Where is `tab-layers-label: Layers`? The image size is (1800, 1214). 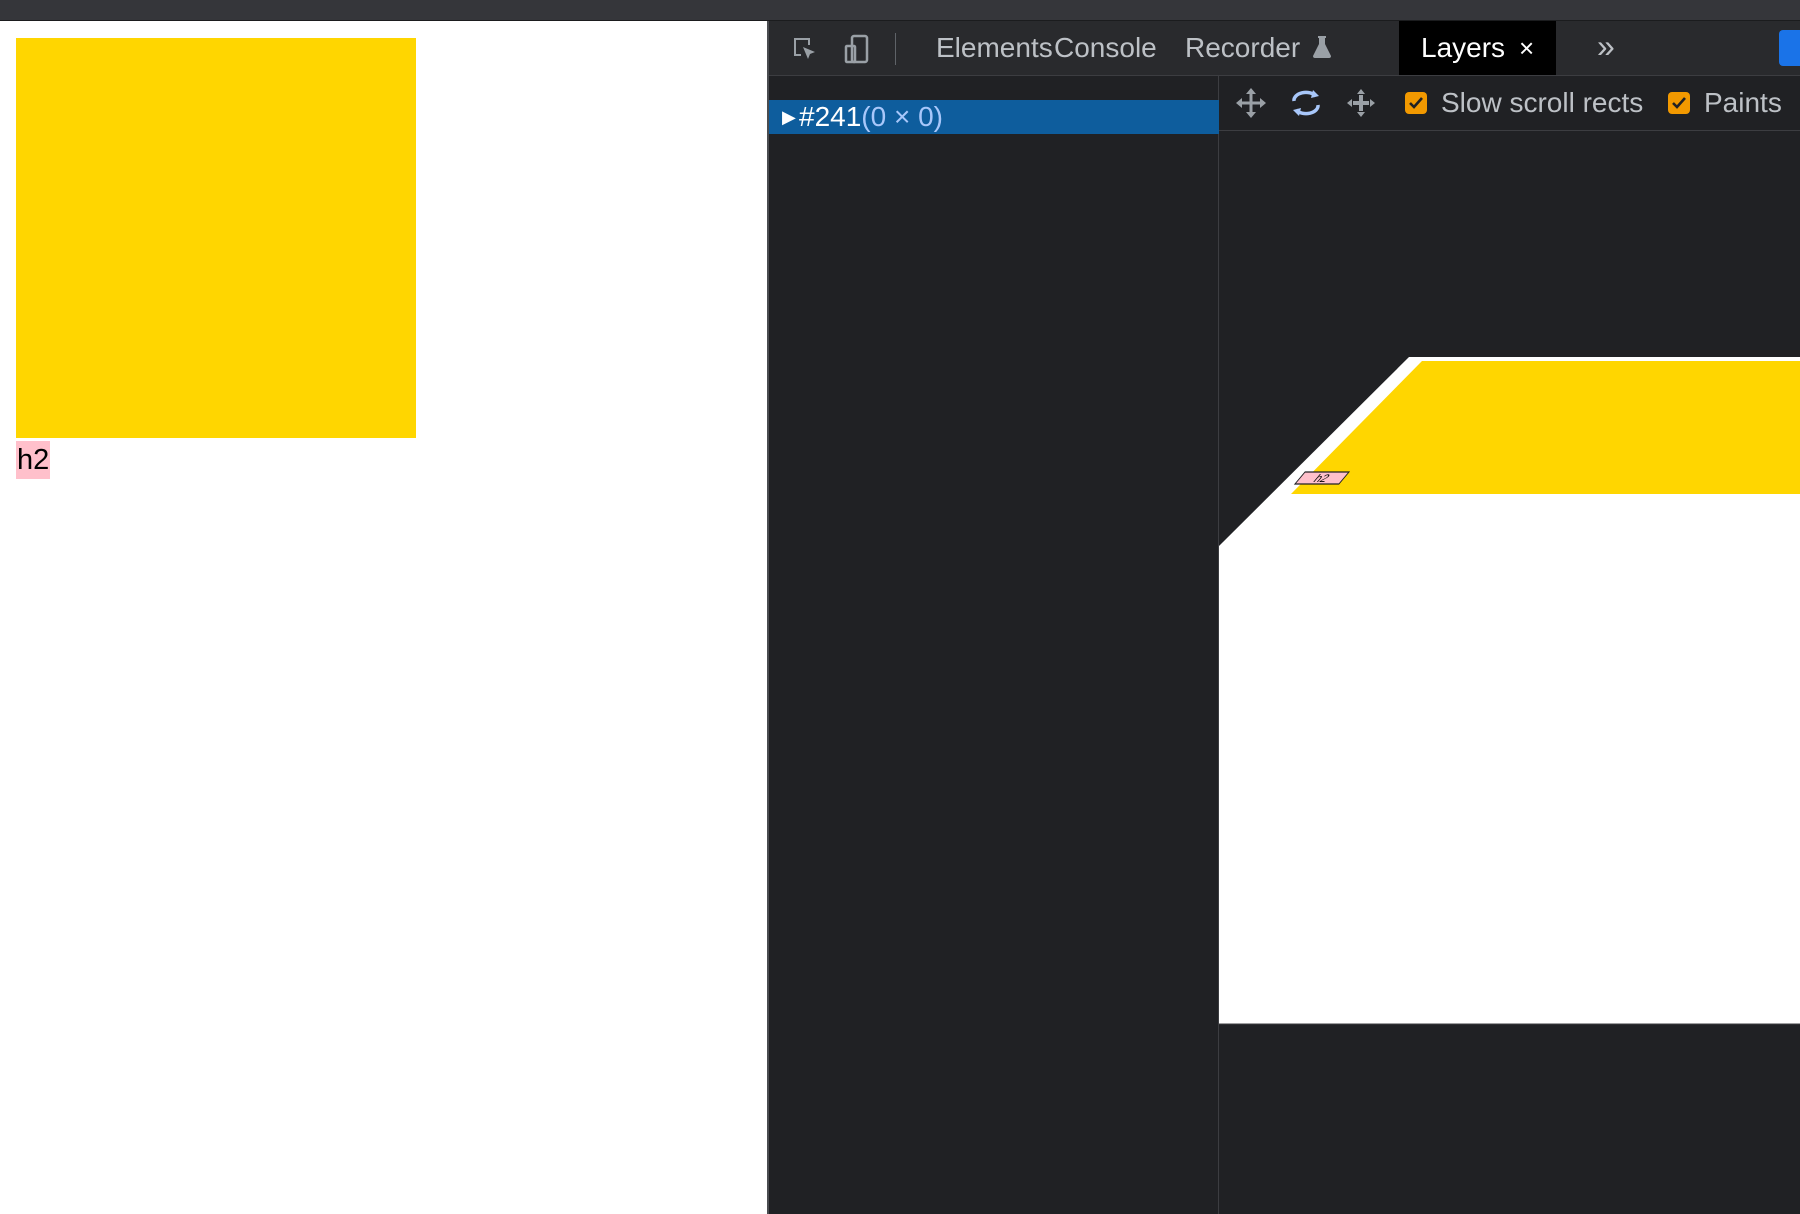 tab-layers-label: Layers is located at coordinates (1463, 47).